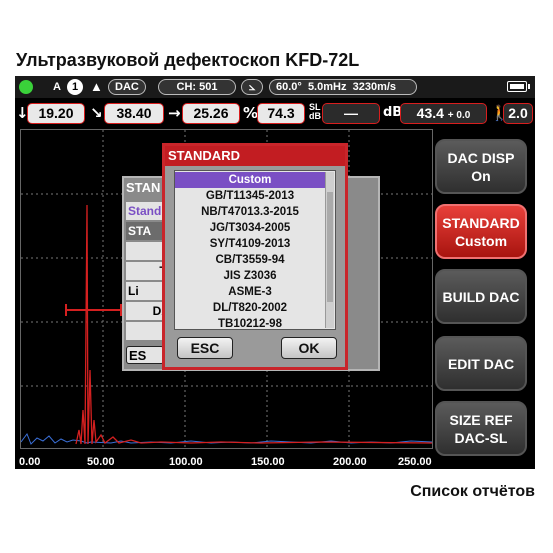 This screenshot has height=553, width=553. I want to click on velocity-value: 3230m/s, so click(374, 87).